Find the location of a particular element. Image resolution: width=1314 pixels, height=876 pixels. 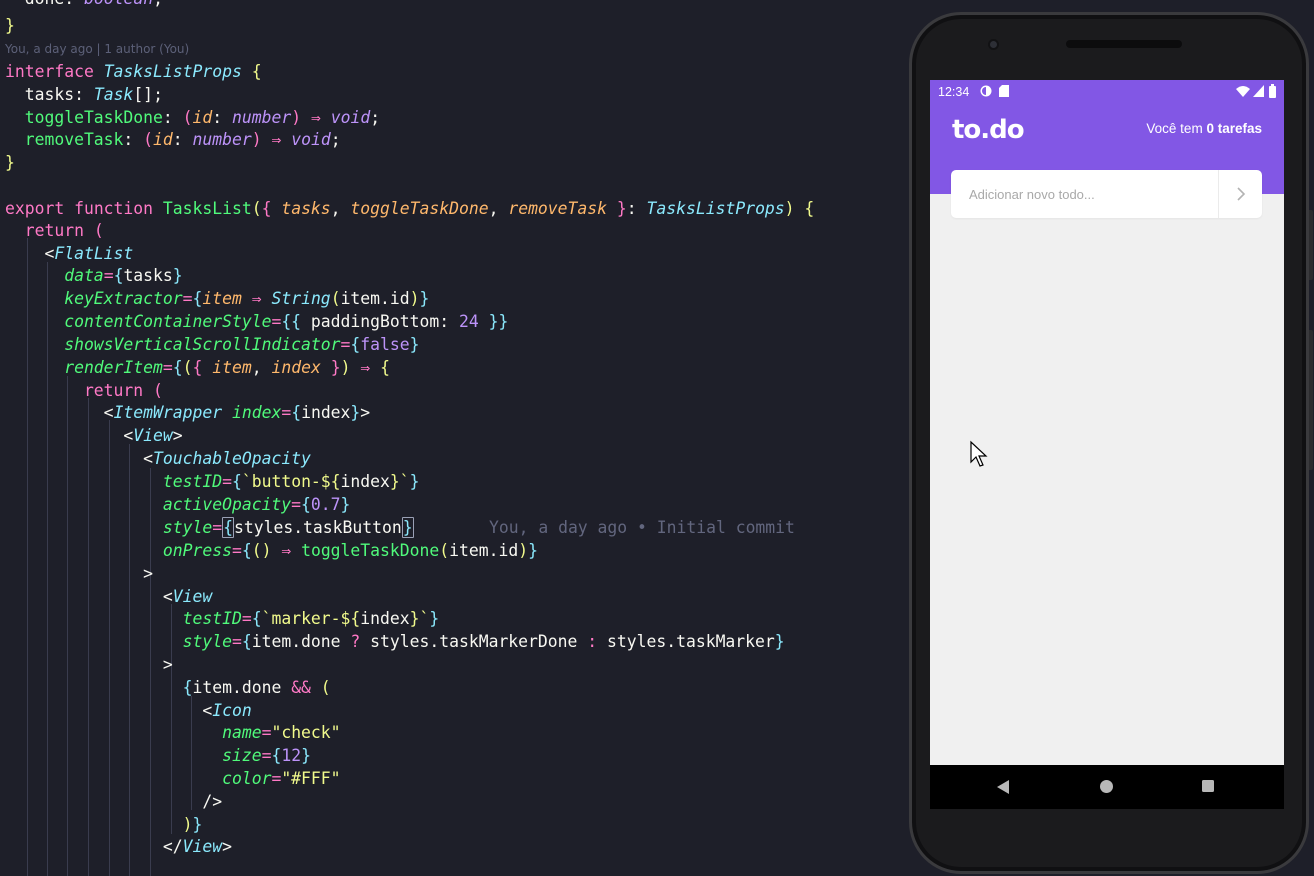

code-line: <TouchableOpacity is located at coordinates (158, 459).